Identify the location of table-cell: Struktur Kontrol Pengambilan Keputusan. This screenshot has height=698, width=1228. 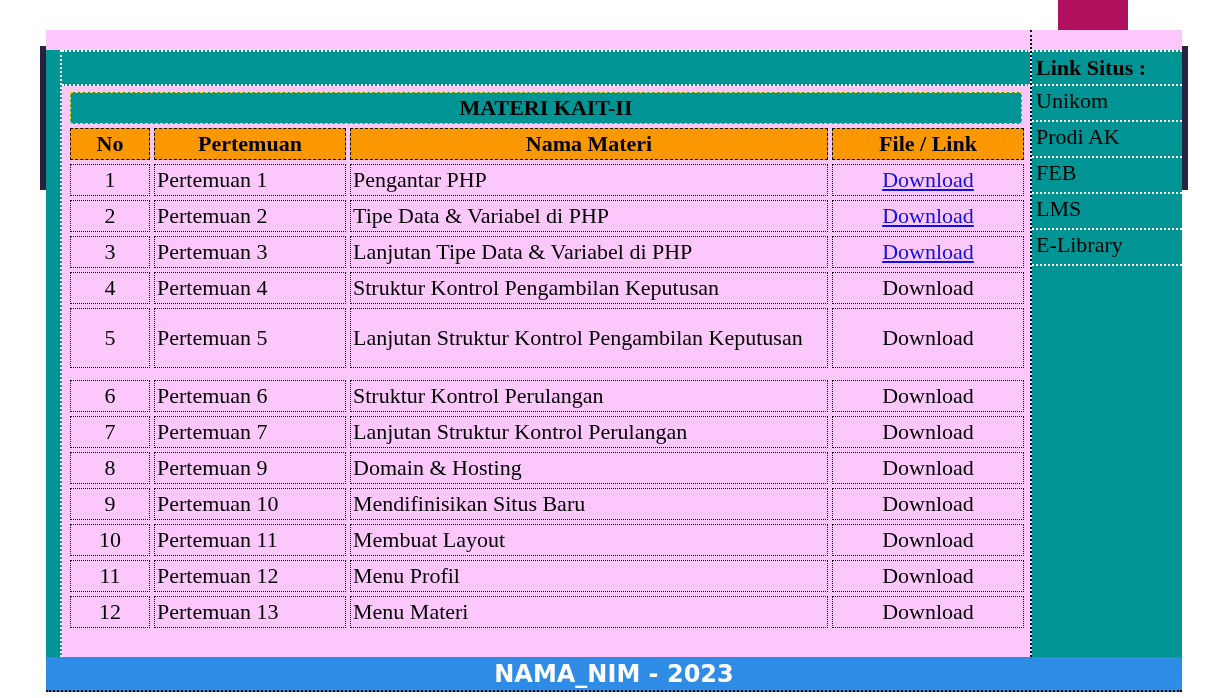
(589, 288).